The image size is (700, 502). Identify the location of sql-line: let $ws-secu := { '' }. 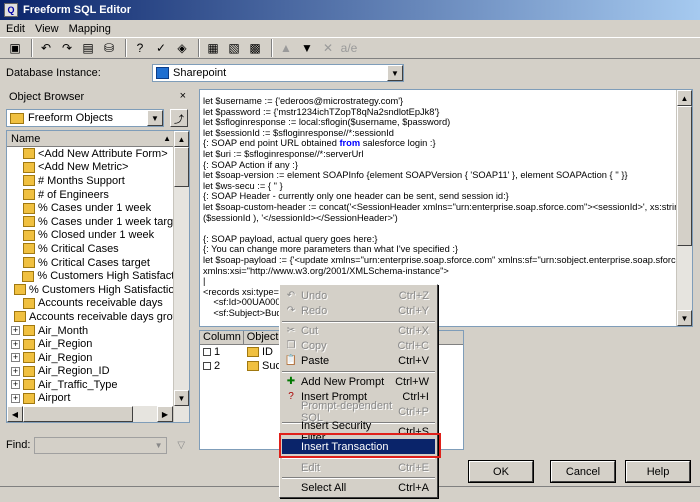
(447, 186).